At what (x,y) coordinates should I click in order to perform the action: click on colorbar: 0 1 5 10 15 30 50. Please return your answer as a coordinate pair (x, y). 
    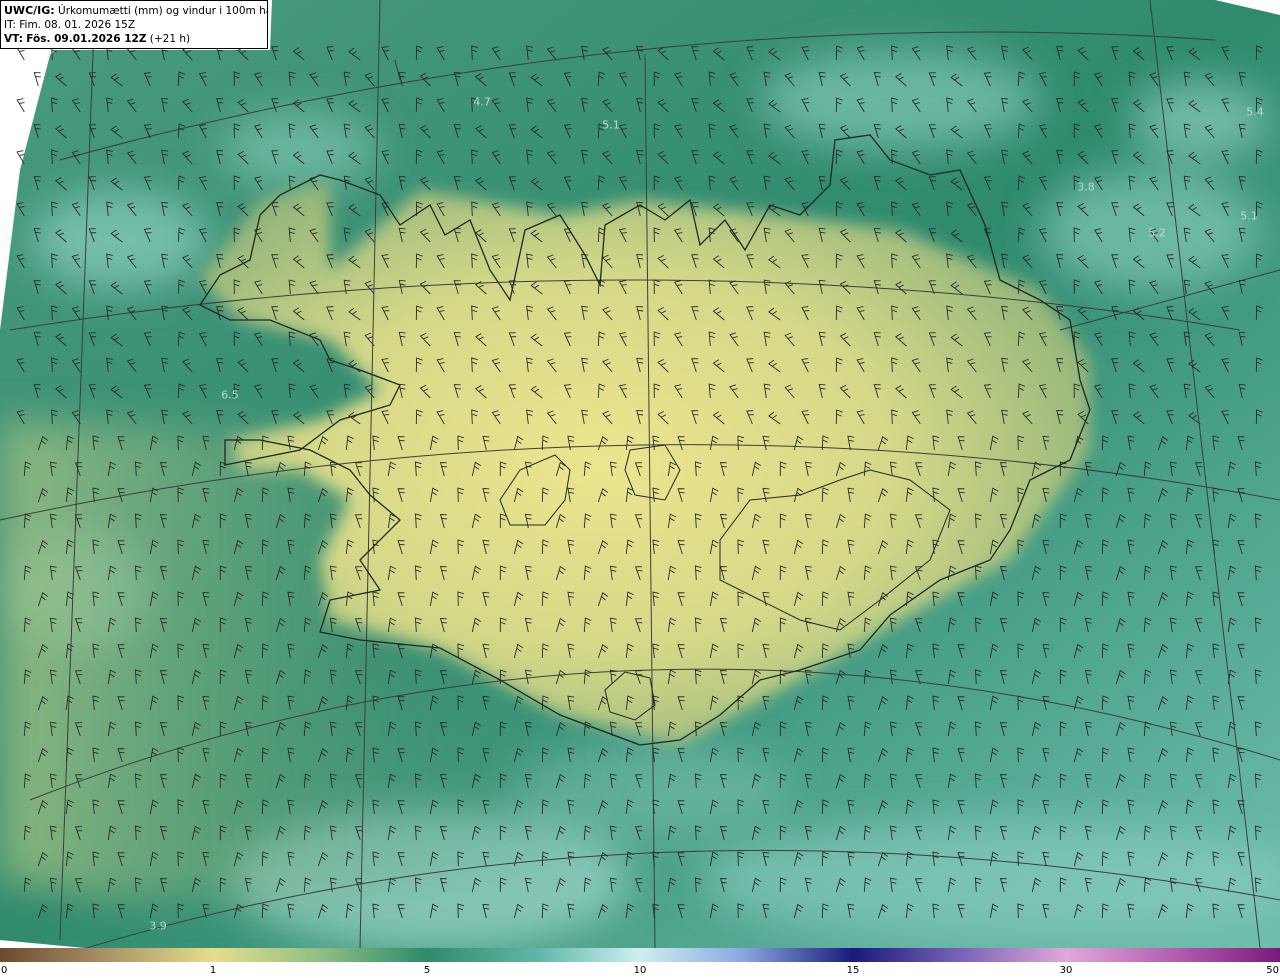
    Looking at the image, I should click on (640, 963).